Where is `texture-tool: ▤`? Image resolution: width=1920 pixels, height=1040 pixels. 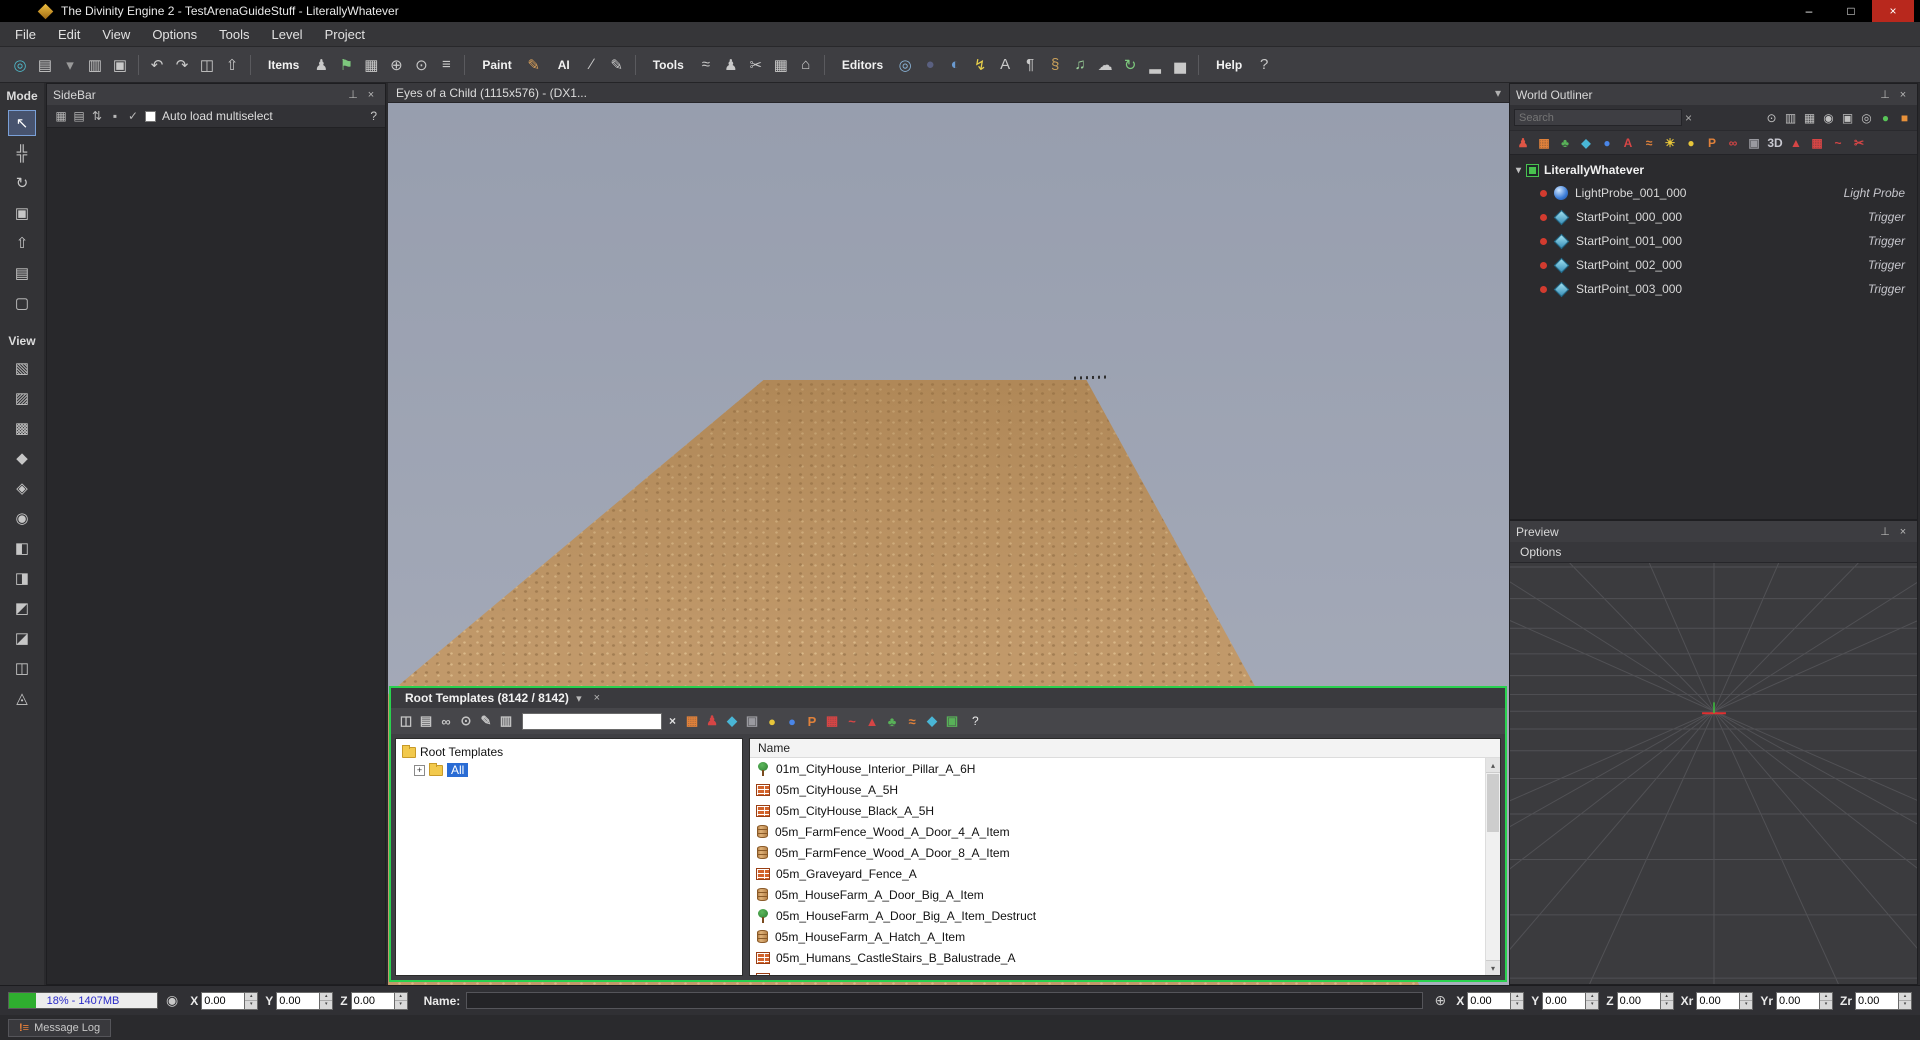 texture-tool: ▤ is located at coordinates (22, 273).